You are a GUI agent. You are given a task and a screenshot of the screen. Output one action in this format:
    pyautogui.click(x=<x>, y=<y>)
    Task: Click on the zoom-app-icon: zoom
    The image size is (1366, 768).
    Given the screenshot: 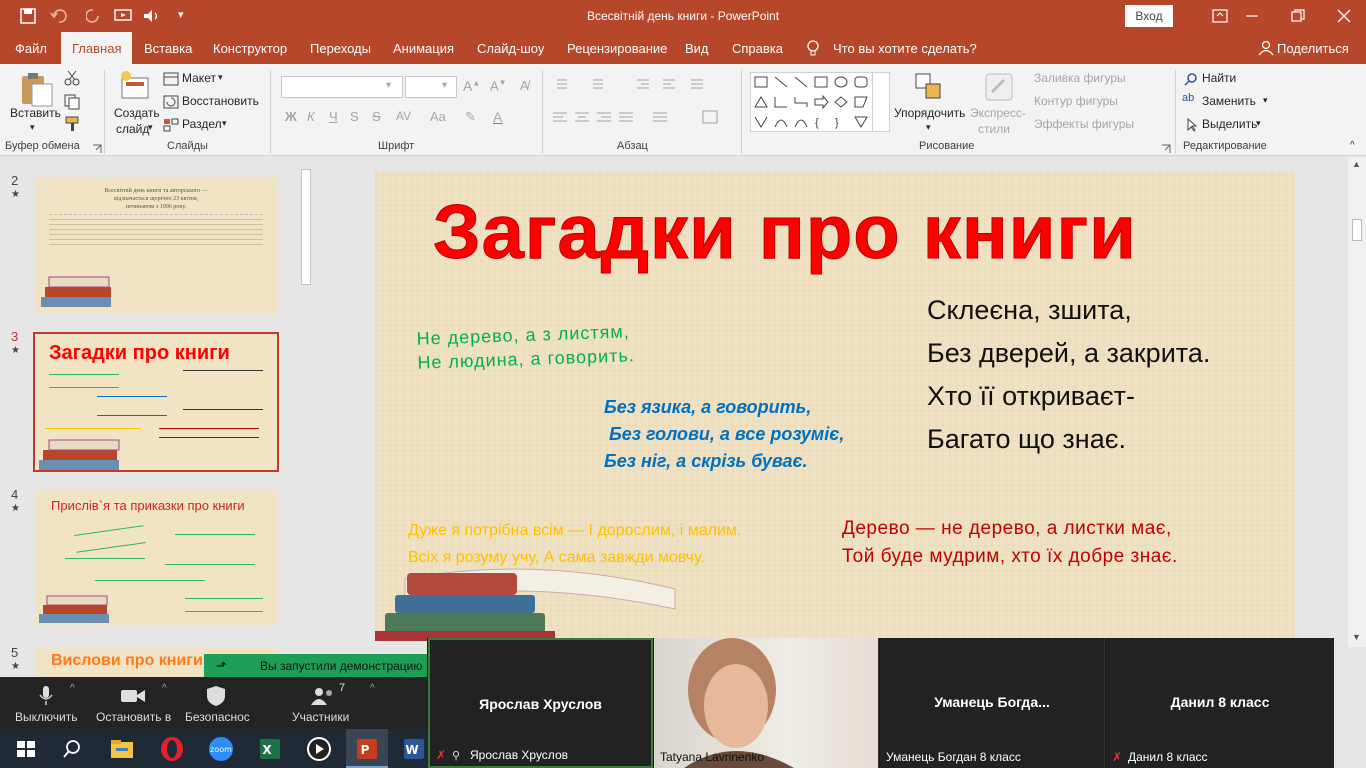 What is the action you would take?
    pyautogui.click(x=221, y=749)
    